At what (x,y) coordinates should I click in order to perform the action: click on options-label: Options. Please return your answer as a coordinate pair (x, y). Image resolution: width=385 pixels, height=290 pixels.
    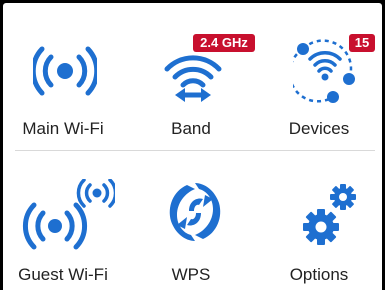
    Looking at the image, I should click on (319, 274).